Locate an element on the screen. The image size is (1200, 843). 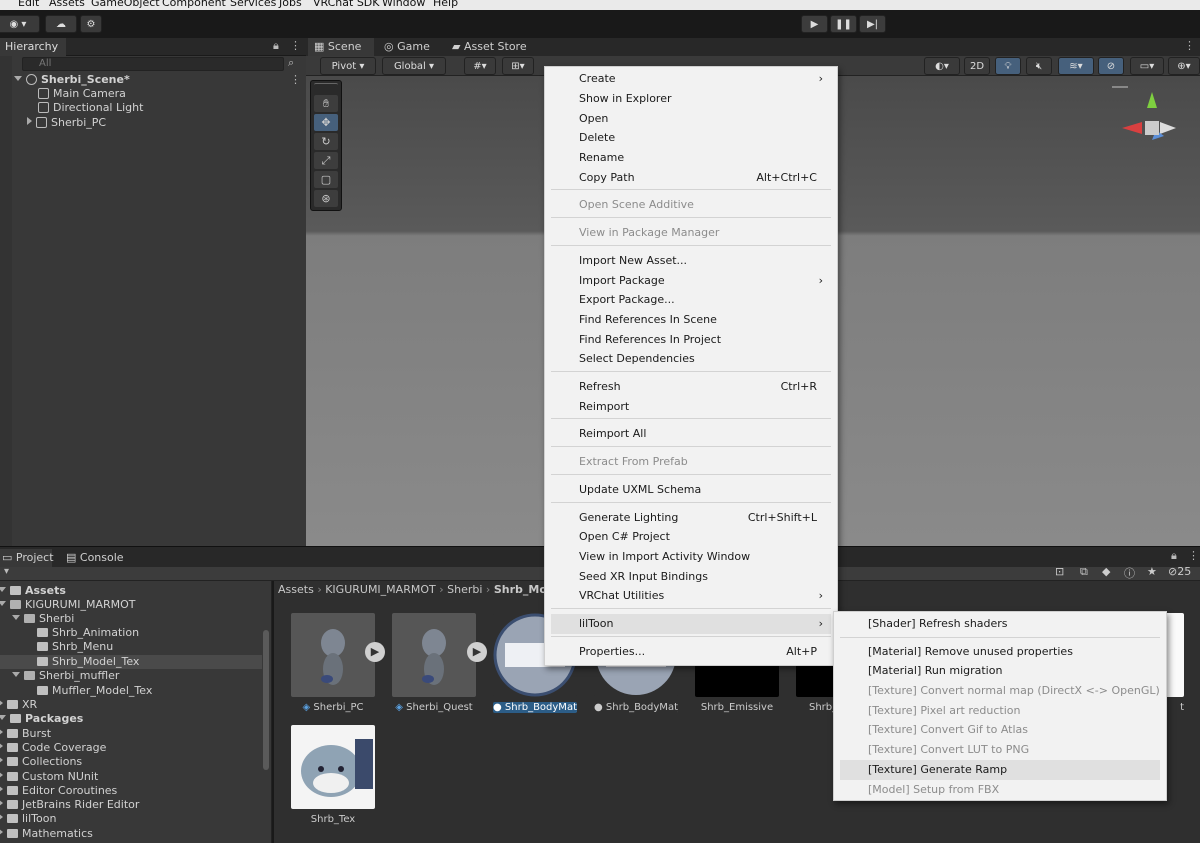
tab-asset-store: ▰ Asset Store is located at coordinates (489, 47).